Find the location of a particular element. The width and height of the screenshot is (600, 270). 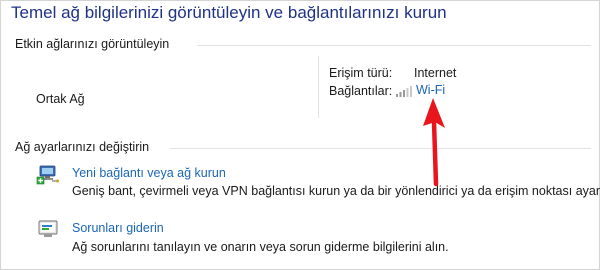

new-connection-icon is located at coordinates (47, 175).